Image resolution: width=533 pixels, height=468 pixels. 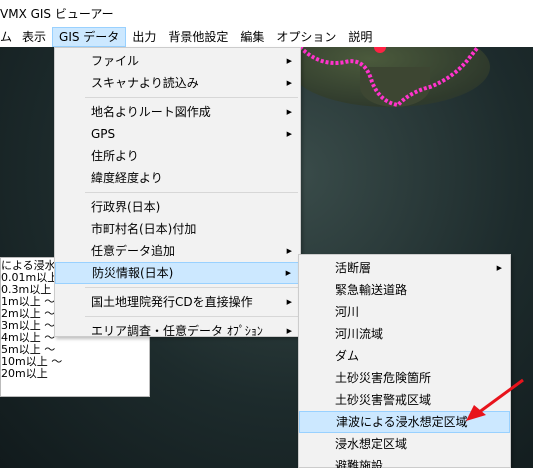 I want to click on menu-item-label: 市町村名(日本)付加, so click(x=144, y=229).